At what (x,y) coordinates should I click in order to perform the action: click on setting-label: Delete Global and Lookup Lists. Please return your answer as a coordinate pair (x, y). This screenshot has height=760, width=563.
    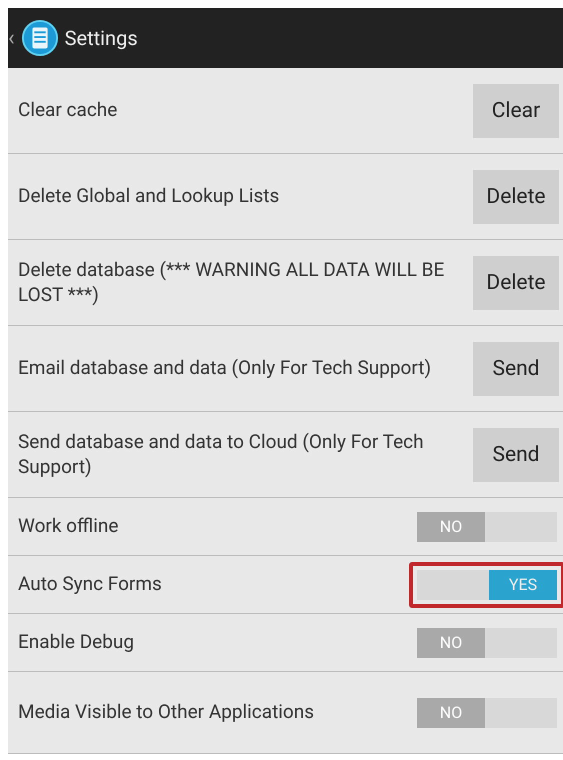
    Looking at the image, I should click on (149, 196).